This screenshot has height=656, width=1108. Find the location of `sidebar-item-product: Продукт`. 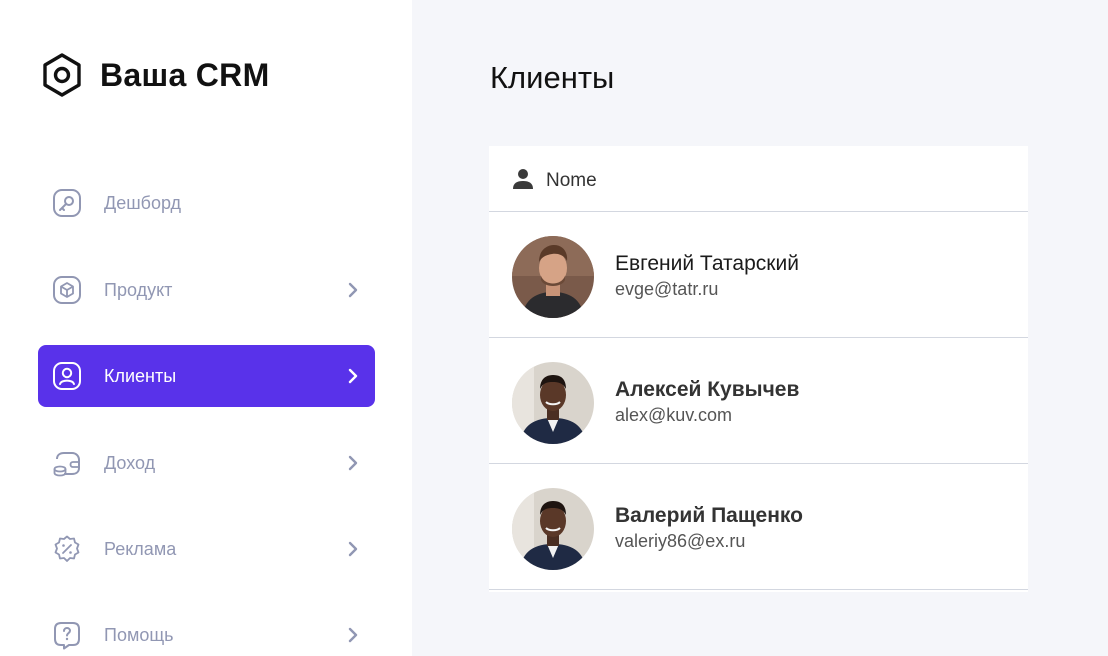

sidebar-item-product: Продукт is located at coordinates (206, 290).